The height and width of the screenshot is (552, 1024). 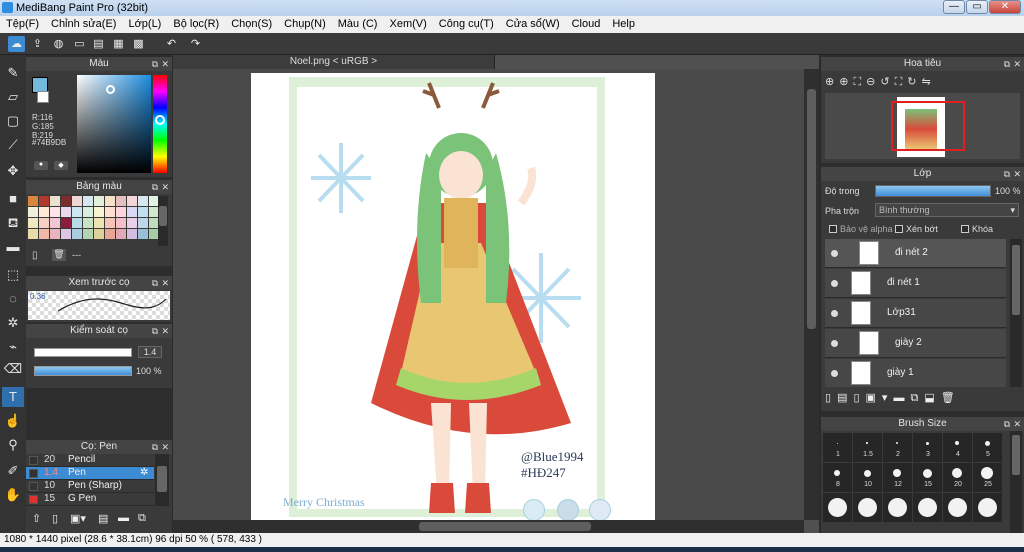 What do you see at coordinates (897, 447) in the screenshot?
I see `brush-size-cell: 2` at bounding box center [897, 447].